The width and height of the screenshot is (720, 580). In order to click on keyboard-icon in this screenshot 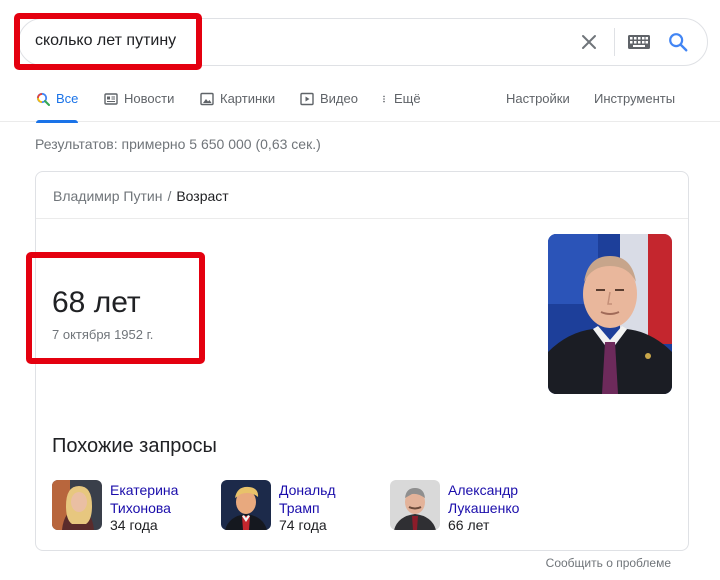, I will do `click(639, 42)`.